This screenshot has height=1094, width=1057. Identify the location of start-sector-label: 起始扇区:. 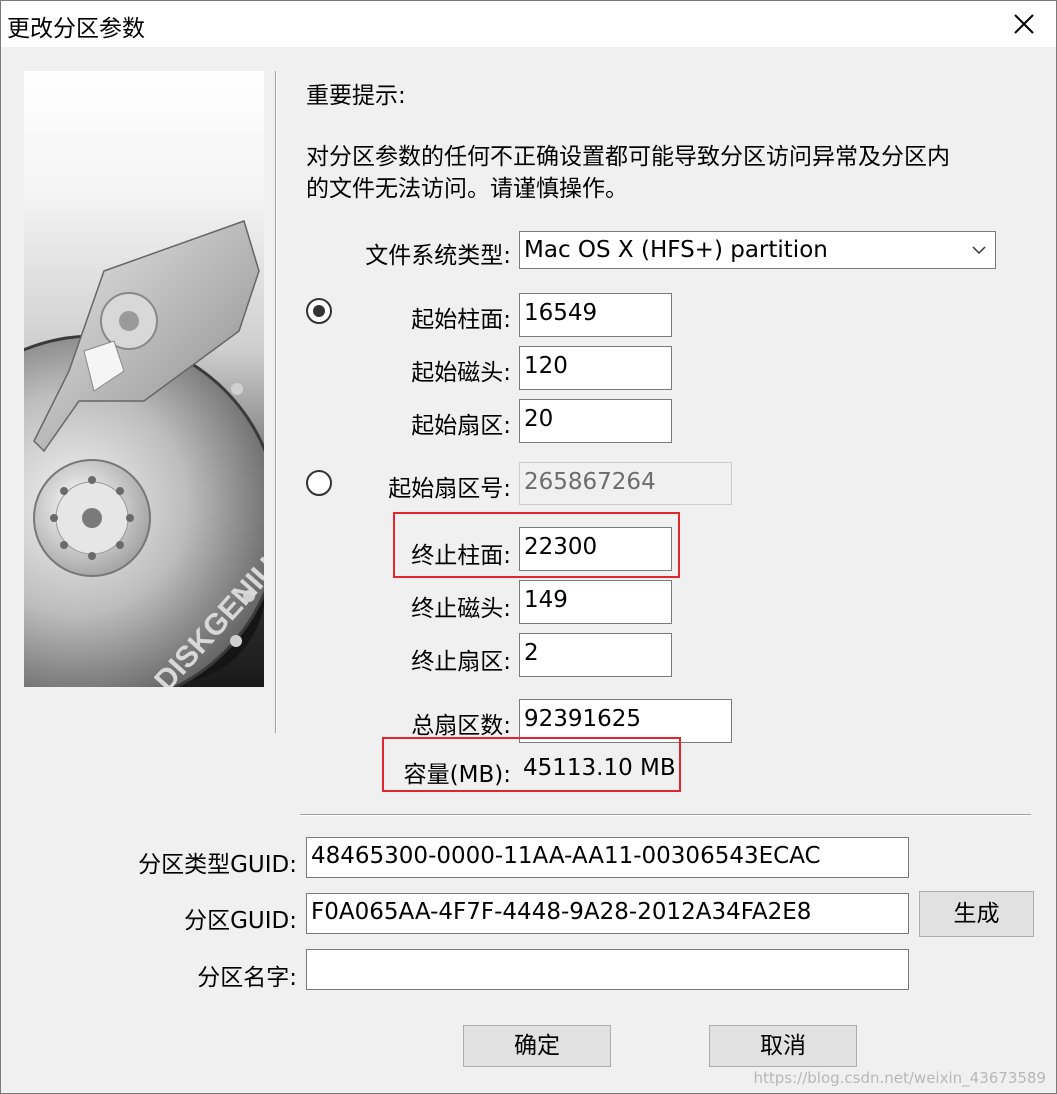
(461, 426).